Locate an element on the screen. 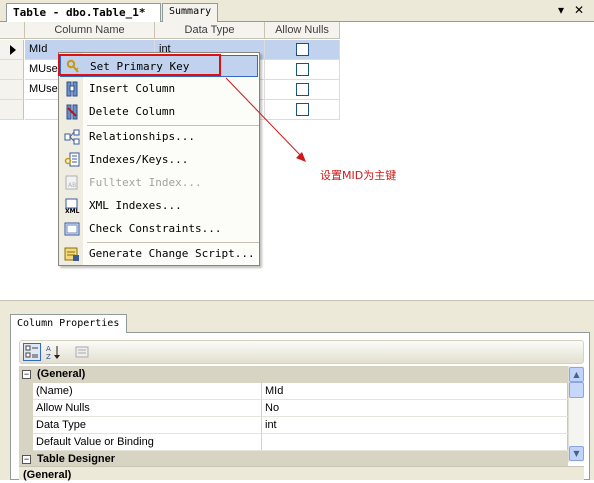 This screenshot has width=594, height=483. property-value: MId is located at coordinates (415, 391).